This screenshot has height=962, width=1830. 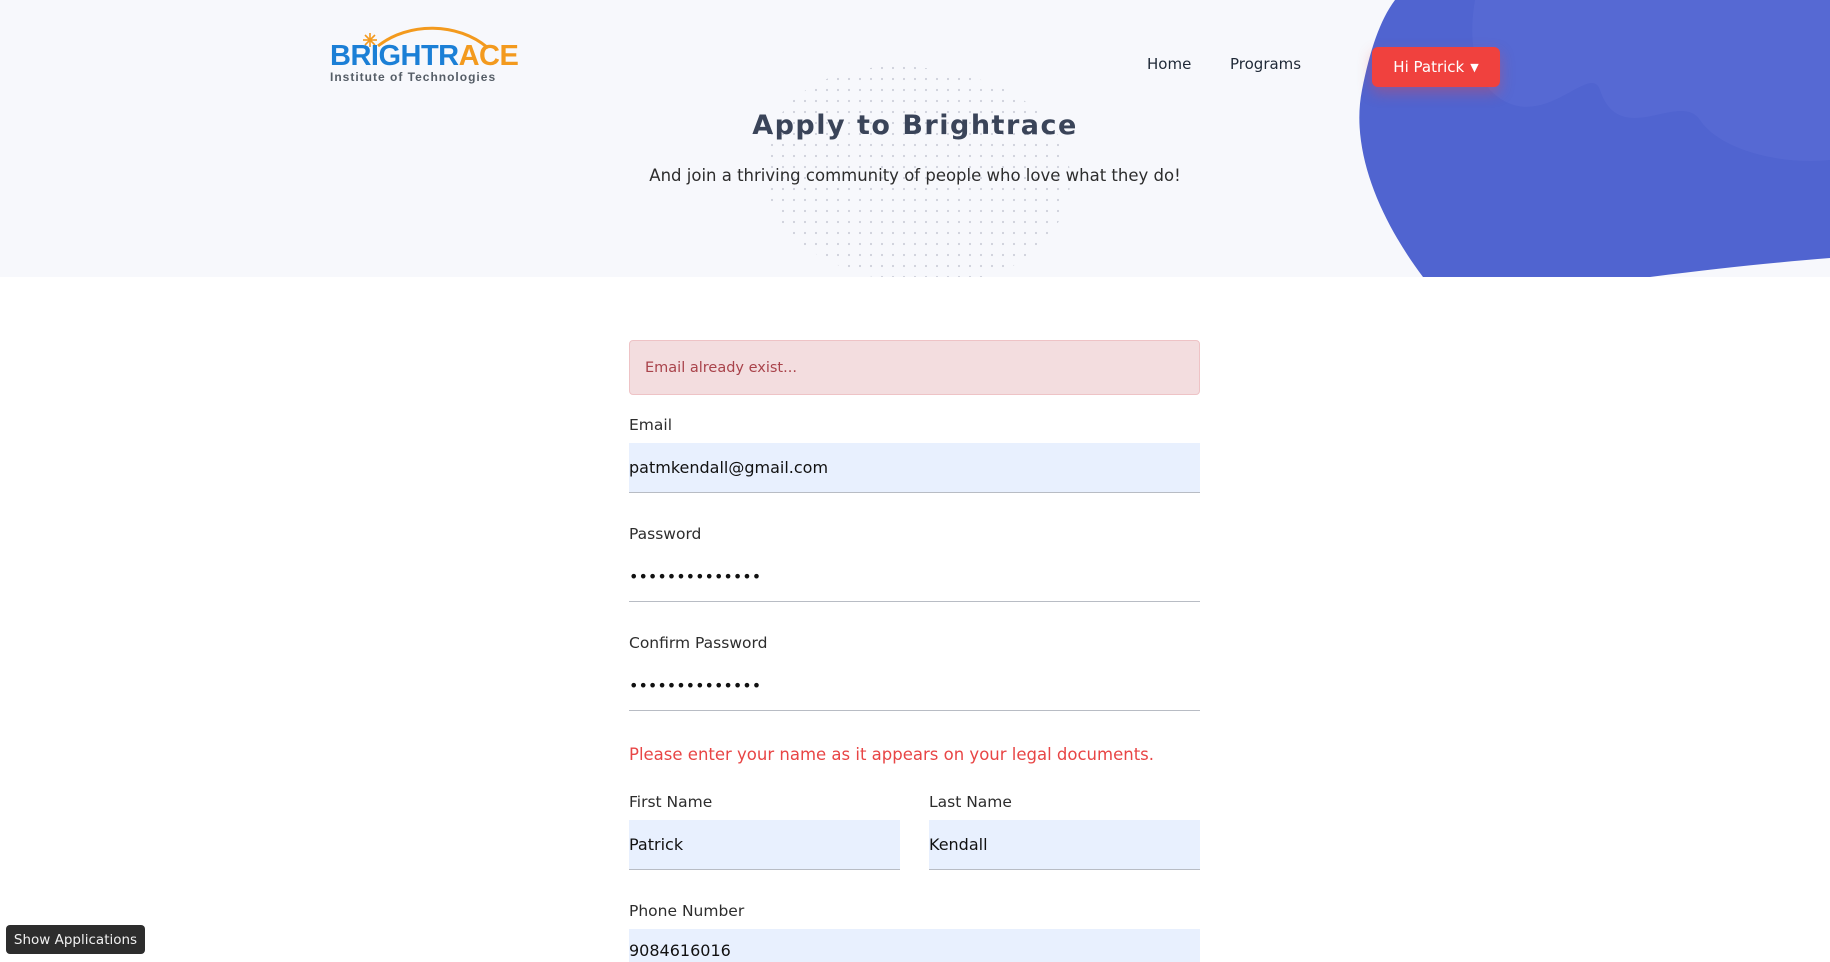 What do you see at coordinates (1474, 67) in the screenshot?
I see `caret-down-icon: ▼` at bounding box center [1474, 67].